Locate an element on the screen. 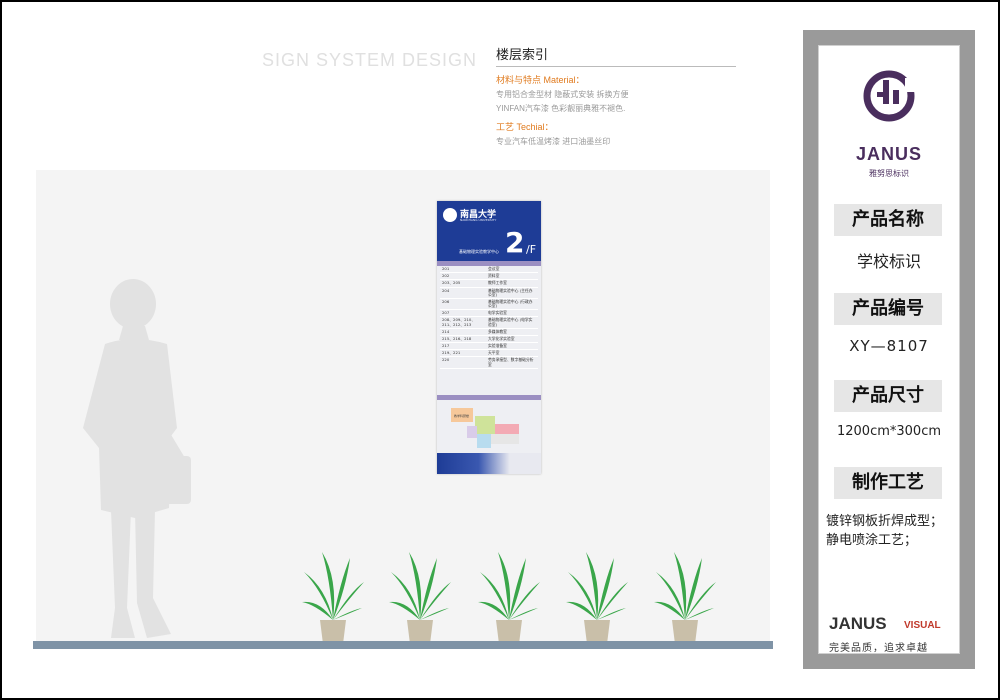 Image resolution: width=1000 pixels, height=700 pixels. room-name: 会议室 is located at coordinates (512, 270).